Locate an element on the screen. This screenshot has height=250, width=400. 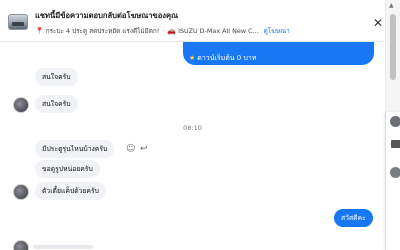
header-title: แชทนี้มีข้อความตอบกลับต่อโฆษณาของคุณ is located at coordinates (107, 15).